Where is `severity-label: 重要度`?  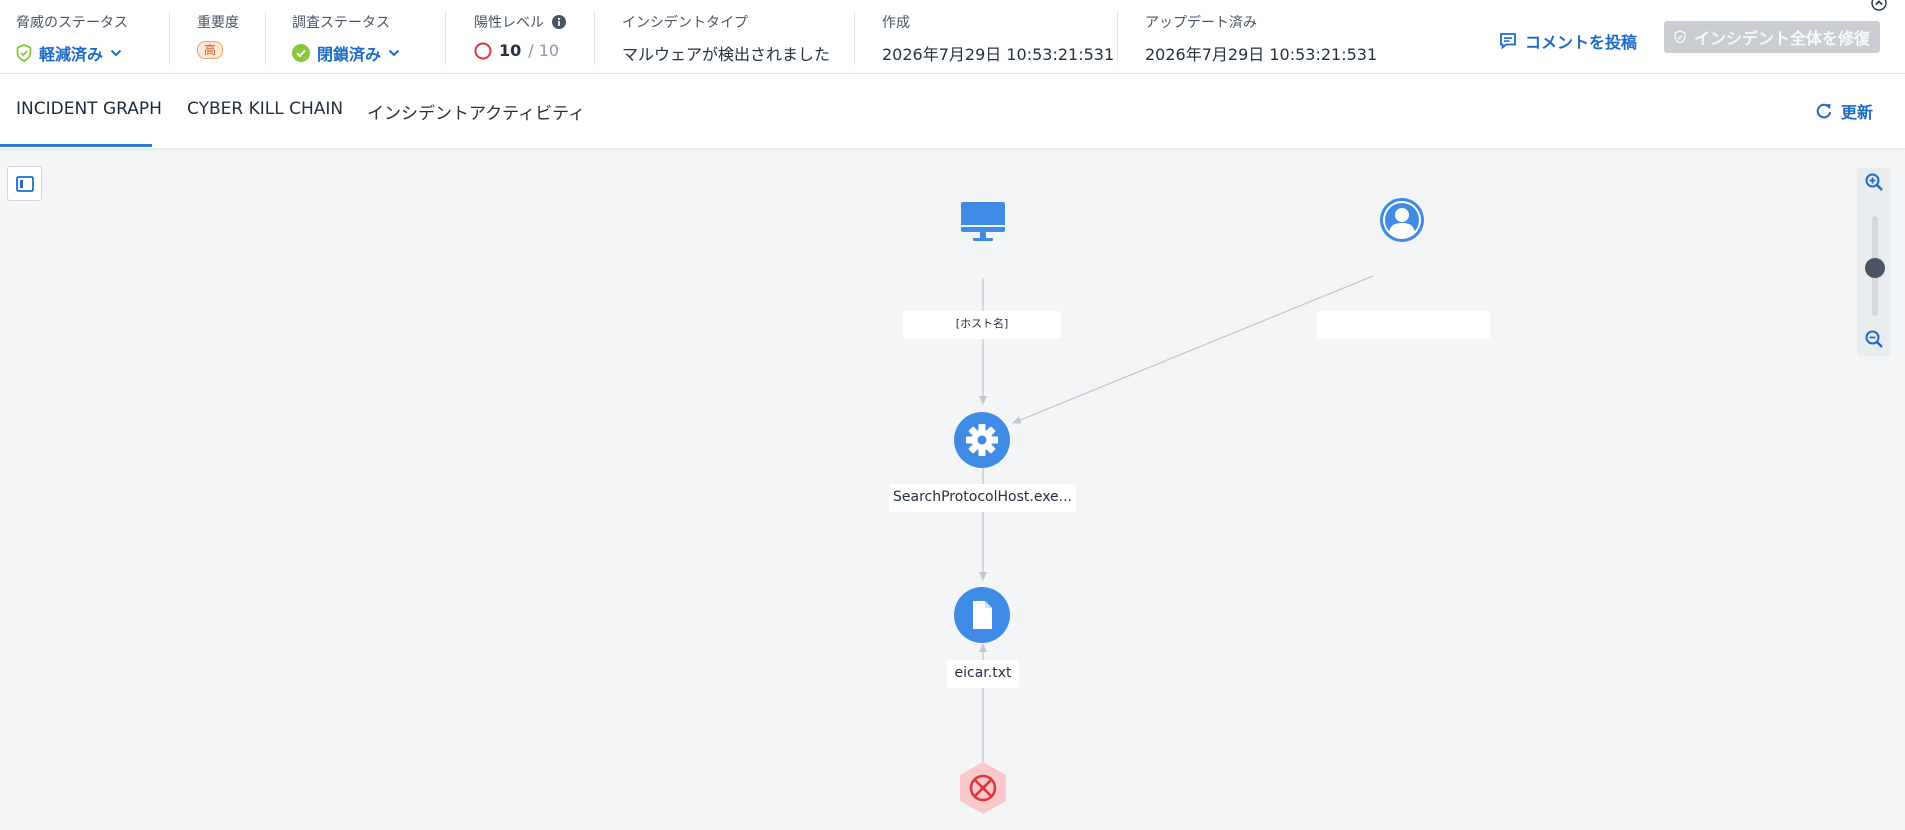 severity-label: 重要度 is located at coordinates (218, 23).